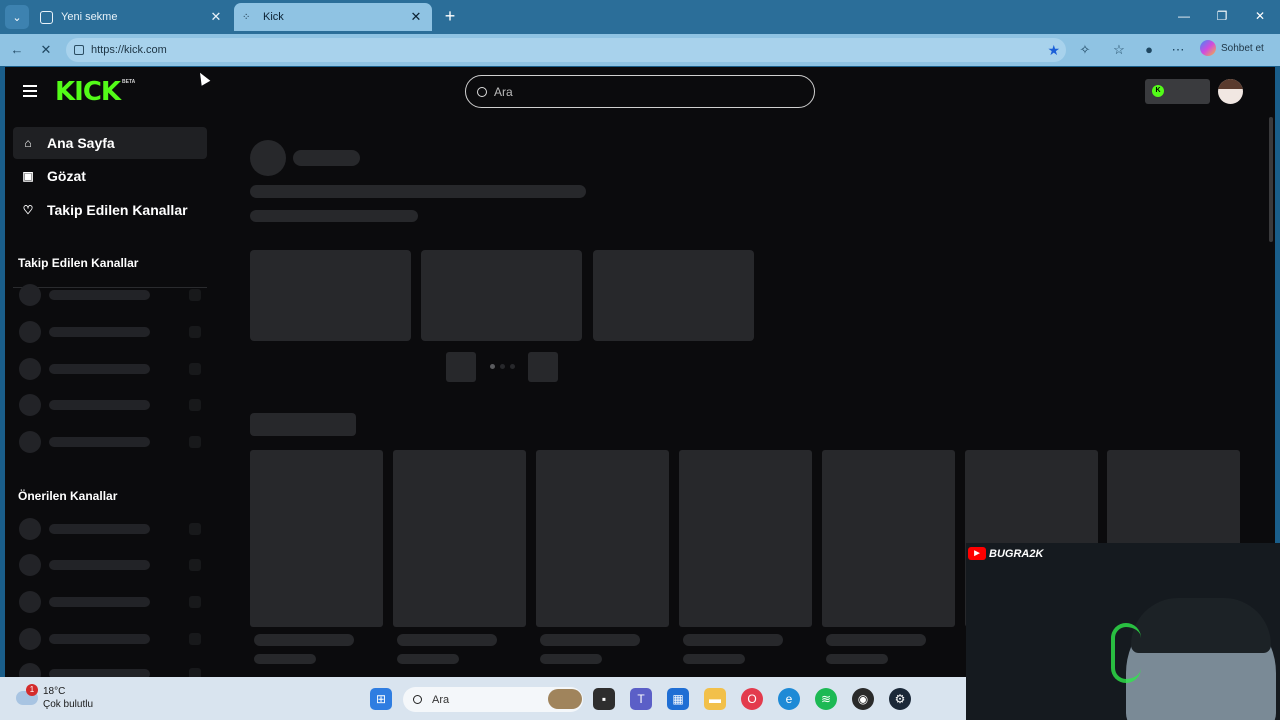 The height and width of the screenshot is (720, 1280). What do you see at coordinates (1119, 50) in the screenshot?
I see `favorites-icon: ☆` at bounding box center [1119, 50].